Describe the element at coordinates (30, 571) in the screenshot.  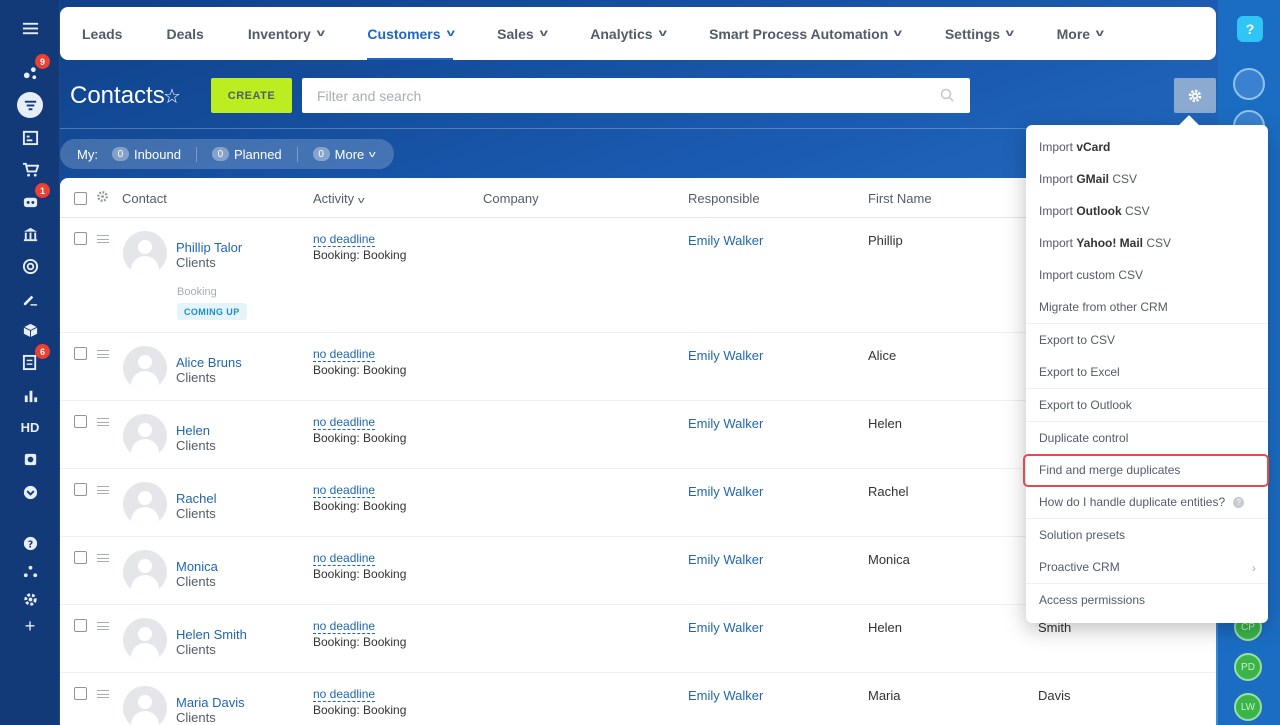
I see `sitemap-icon` at that location.